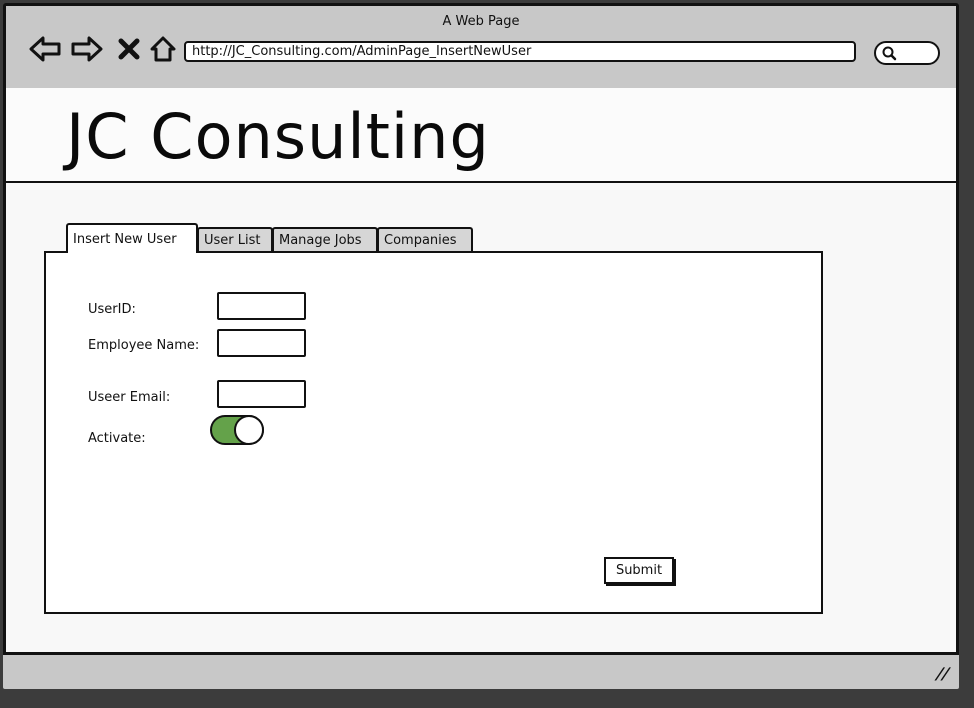  I want to click on site-logo-text: JC Consulting, so click(278, 136).